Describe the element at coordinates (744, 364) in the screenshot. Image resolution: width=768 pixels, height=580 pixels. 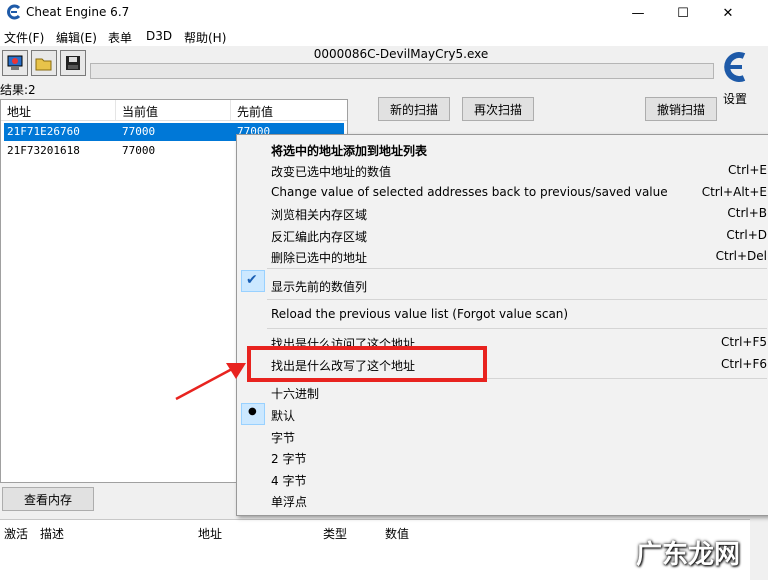
I see `shortcut-label: Ctrl+F6` at that location.